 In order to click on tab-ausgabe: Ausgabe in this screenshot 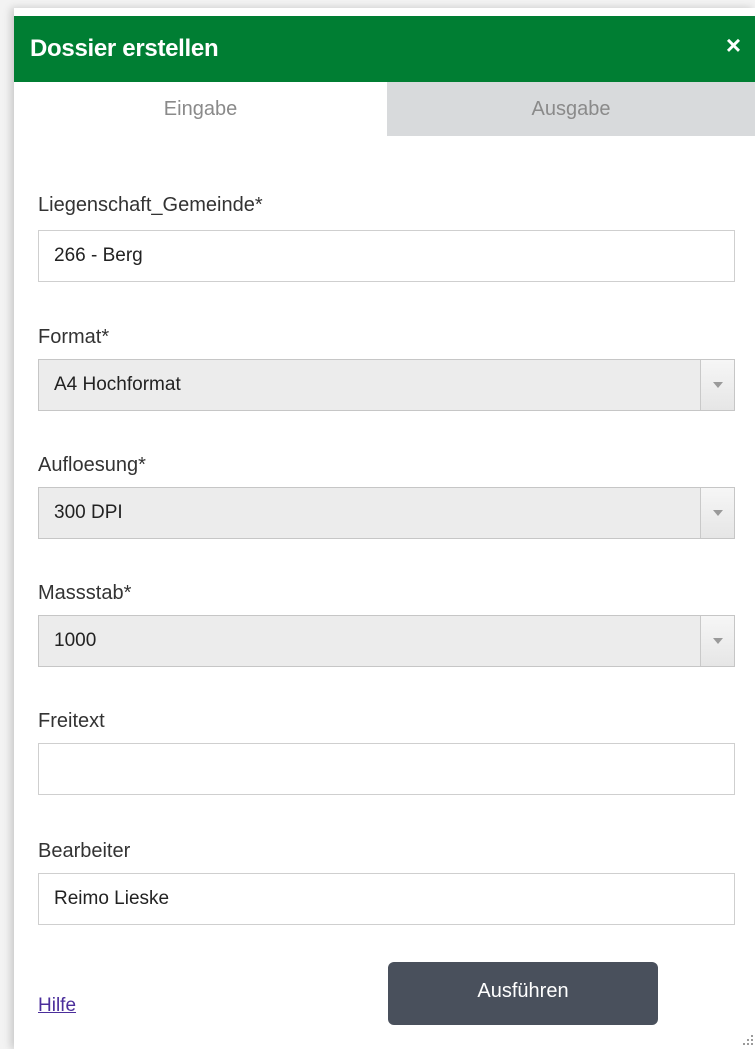, I will do `click(571, 109)`.